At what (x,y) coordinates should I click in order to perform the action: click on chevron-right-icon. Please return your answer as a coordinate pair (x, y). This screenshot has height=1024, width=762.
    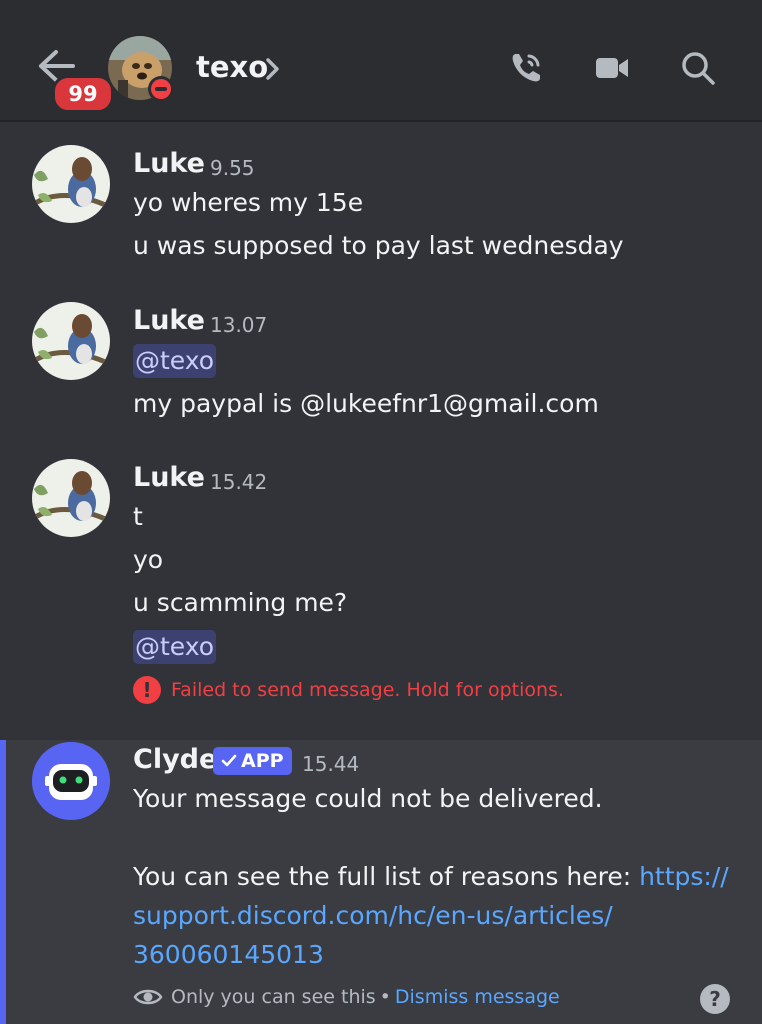
    Looking at the image, I should click on (272, 69).